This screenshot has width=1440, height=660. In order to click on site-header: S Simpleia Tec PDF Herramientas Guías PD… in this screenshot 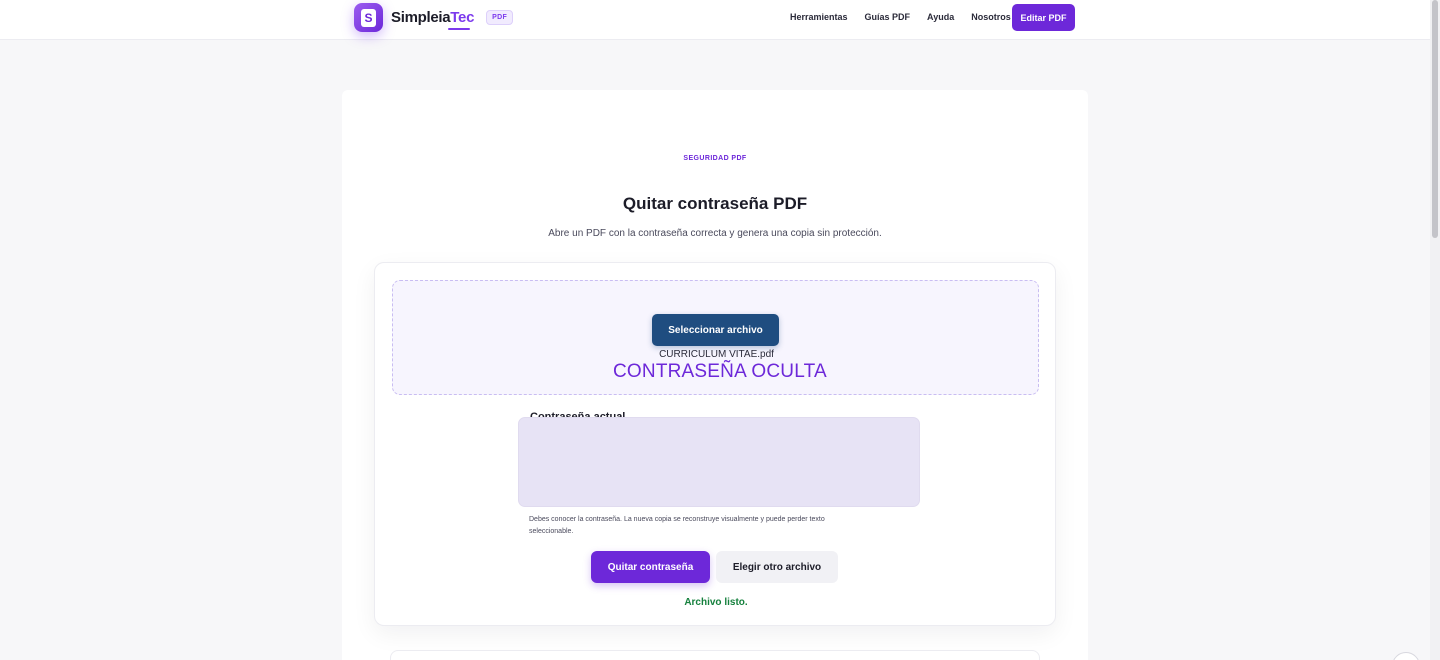, I will do `click(715, 20)`.